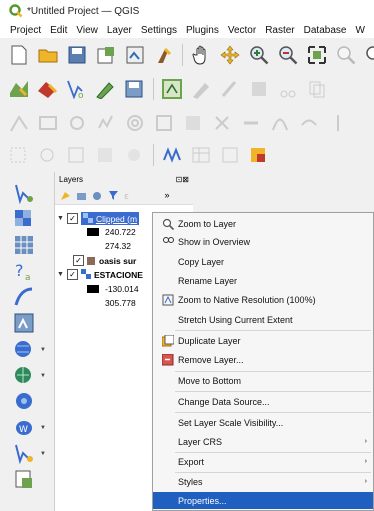 This screenshot has width=374, height=511. Describe the element at coordinates (110, 218) in the screenshot. I see `selected-layer-label: Clipped (m` at that location.